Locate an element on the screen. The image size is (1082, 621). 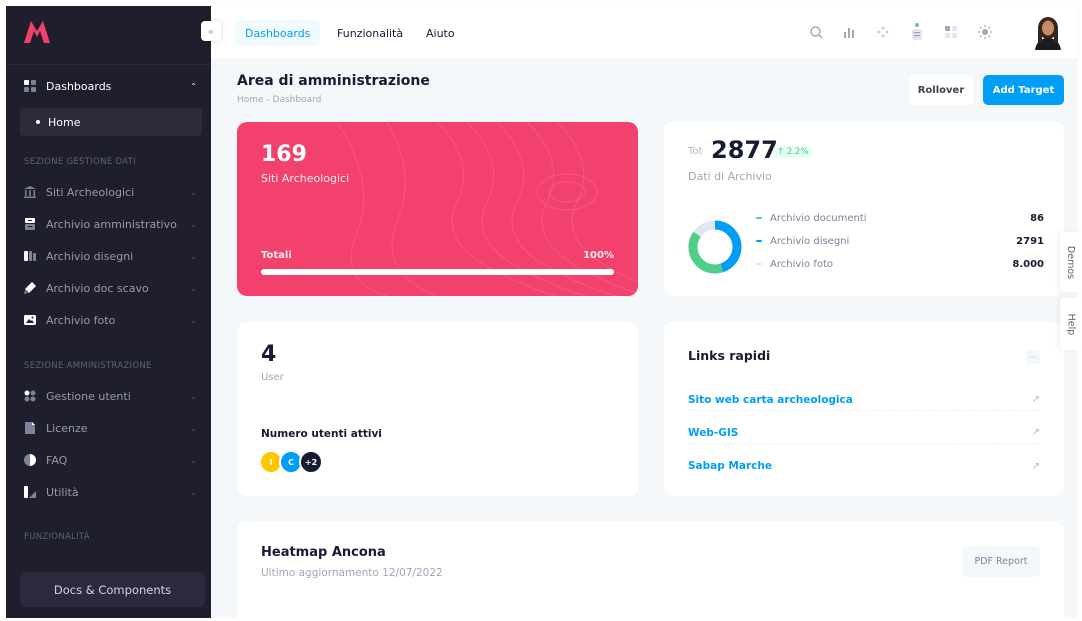
logo-icon is located at coordinates (37, 32).